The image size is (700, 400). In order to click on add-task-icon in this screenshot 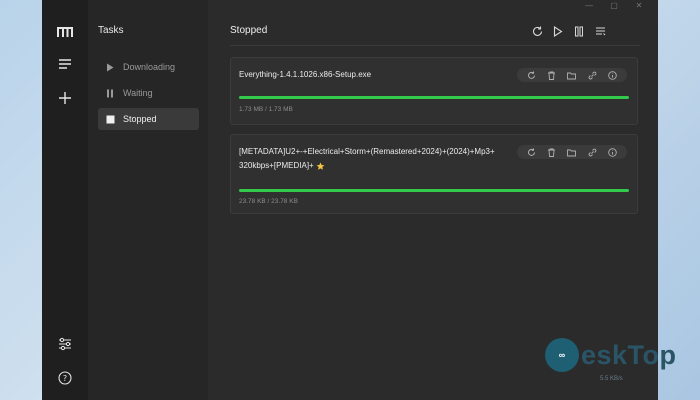, I will do `click(65, 98)`.